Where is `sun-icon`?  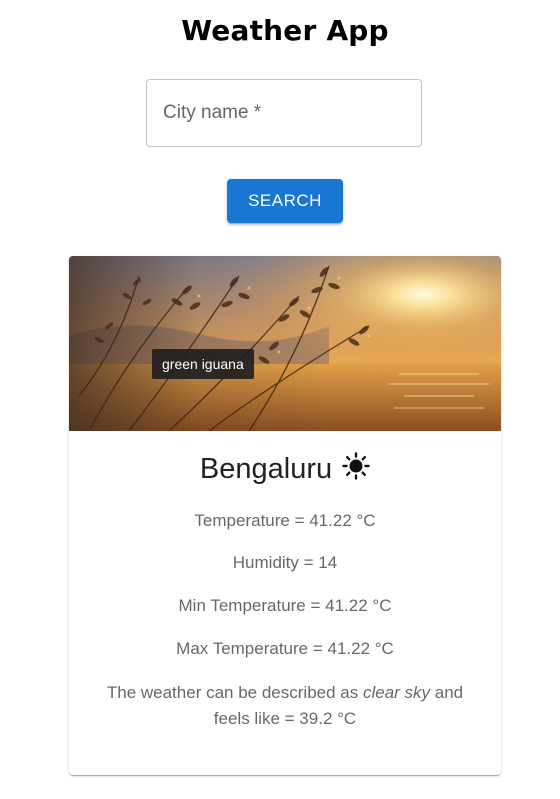 sun-icon is located at coordinates (356, 466).